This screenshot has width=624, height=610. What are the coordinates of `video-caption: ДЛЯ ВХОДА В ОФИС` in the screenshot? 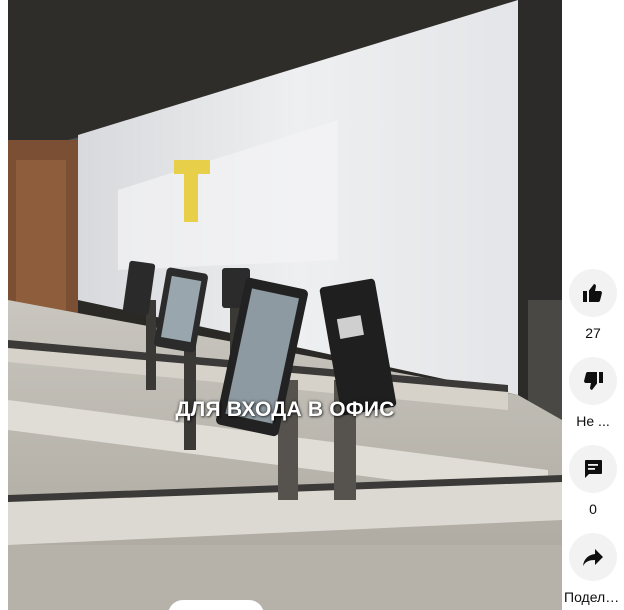 It's located at (285, 409).